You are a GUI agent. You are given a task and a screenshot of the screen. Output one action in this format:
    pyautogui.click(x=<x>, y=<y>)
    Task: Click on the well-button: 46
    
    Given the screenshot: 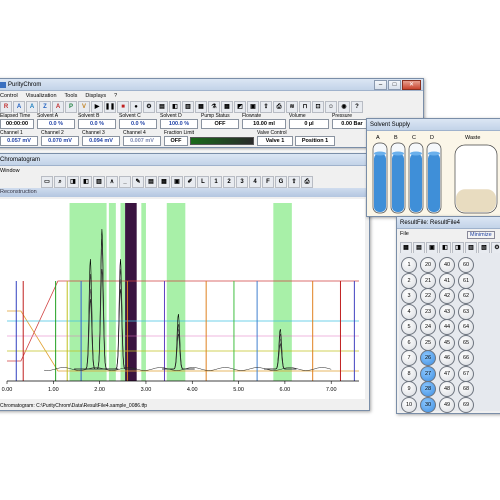 What is the action you would take?
    pyautogui.click(x=447, y=358)
    